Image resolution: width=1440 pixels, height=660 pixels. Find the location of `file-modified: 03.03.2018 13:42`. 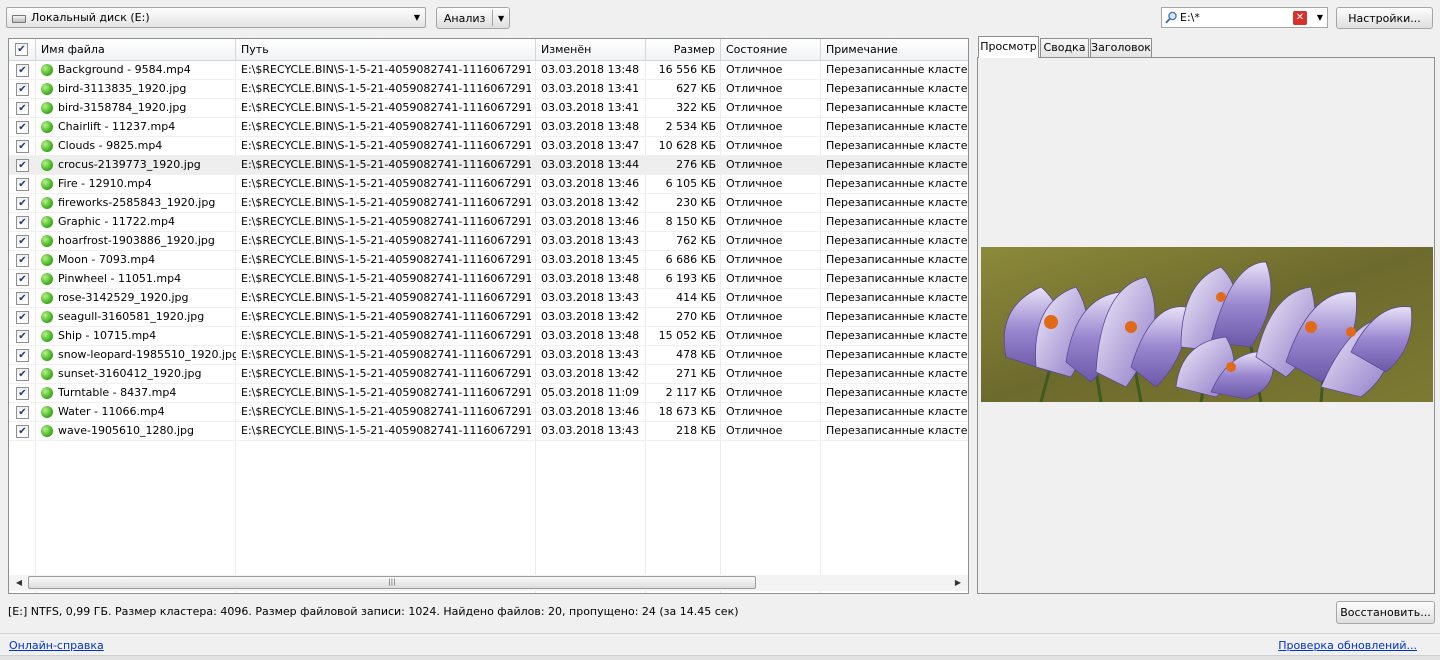

file-modified: 03.03.2018 13:42 is located at coordinates (590, 373).